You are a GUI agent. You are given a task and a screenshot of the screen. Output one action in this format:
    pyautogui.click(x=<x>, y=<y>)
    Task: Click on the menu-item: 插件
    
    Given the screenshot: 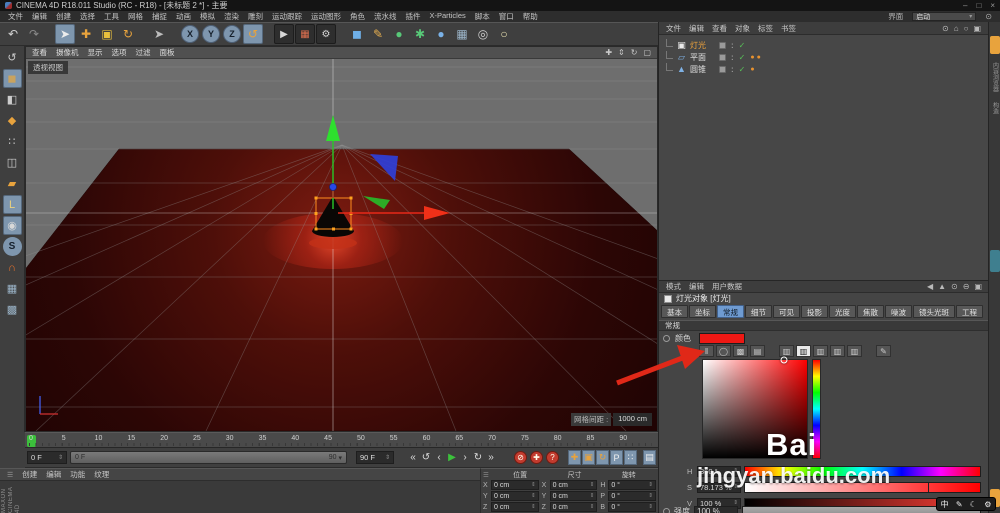 What is the action you would take?
    pyautogui.click(x=413, y=16)
    